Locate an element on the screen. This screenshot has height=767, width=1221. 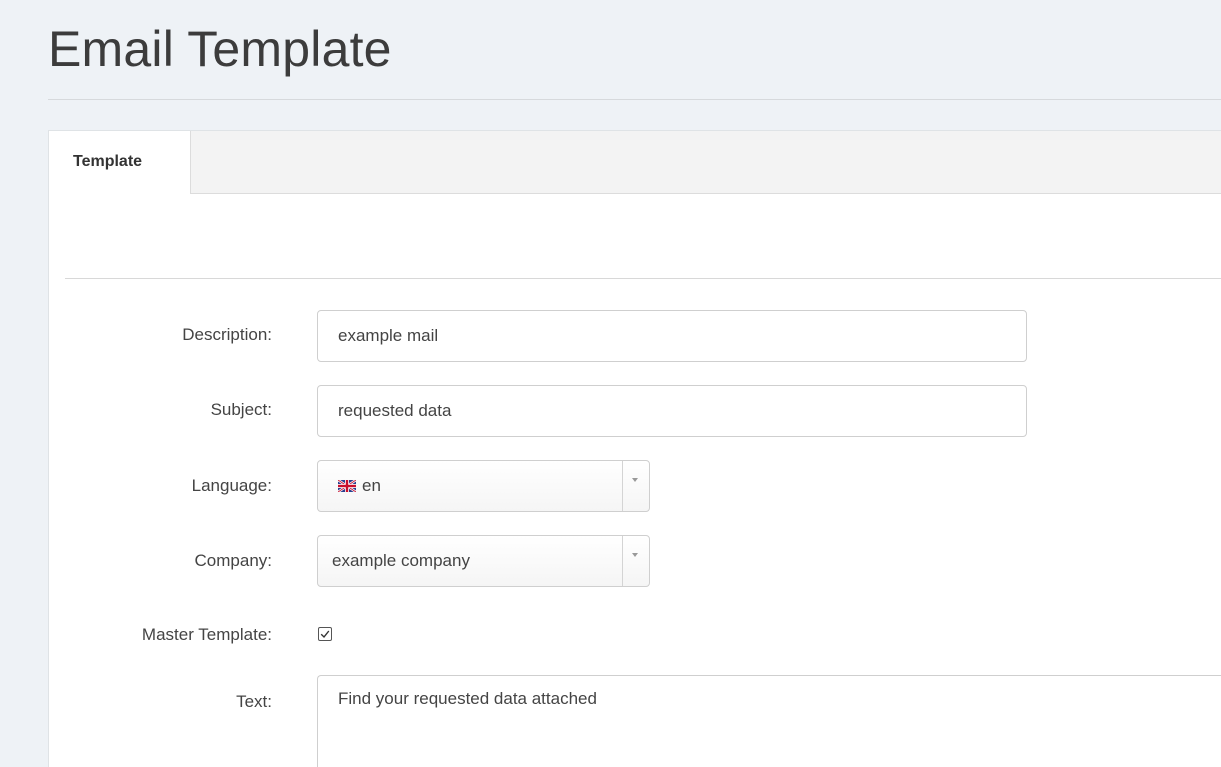
master-template-label: Master Template: is located at coordinates (206, 634).